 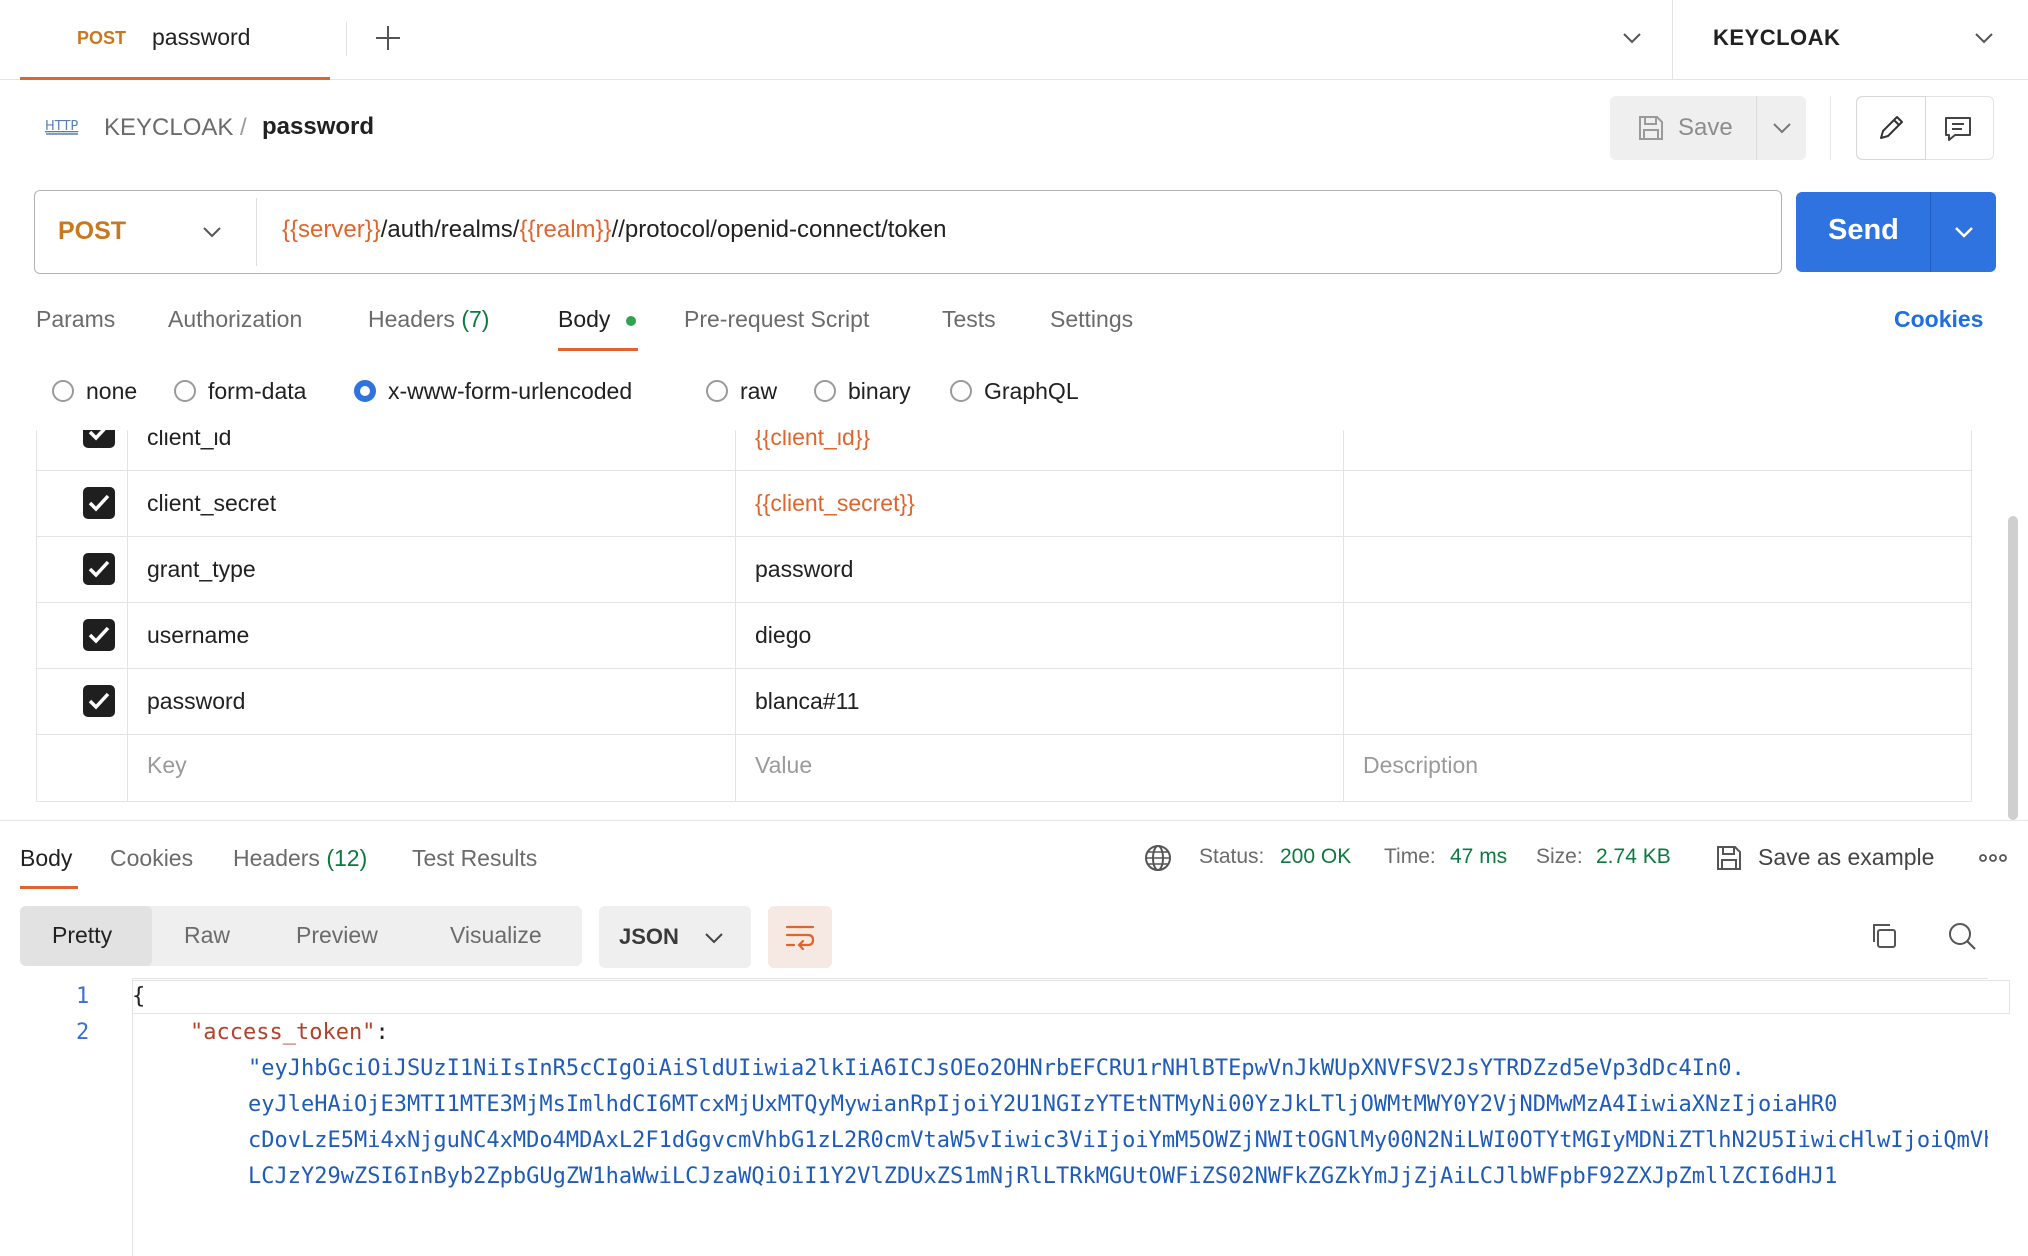 What do you see at coordinates (196, 701) in the screenshot?
I see `param-key: password` at bounding box center [196, 701].